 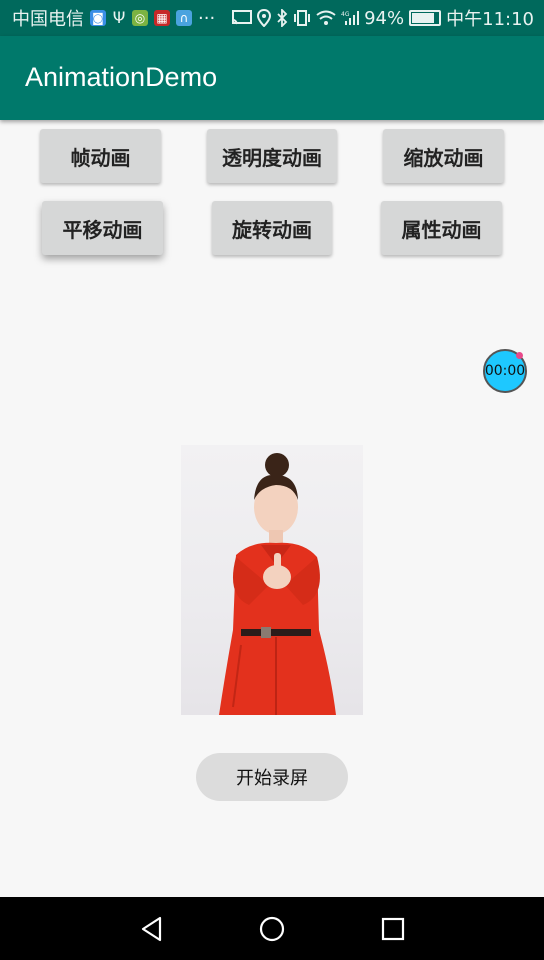 I want to click on property-animation-button: 属性动画, so click(x=441, y=228).